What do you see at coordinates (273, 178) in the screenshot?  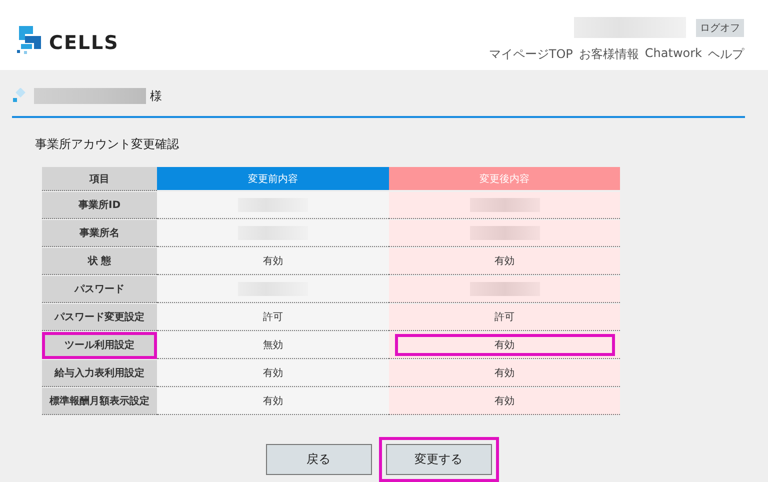 I see `column-header: 変更前内容` at bounding box center [273, 178].